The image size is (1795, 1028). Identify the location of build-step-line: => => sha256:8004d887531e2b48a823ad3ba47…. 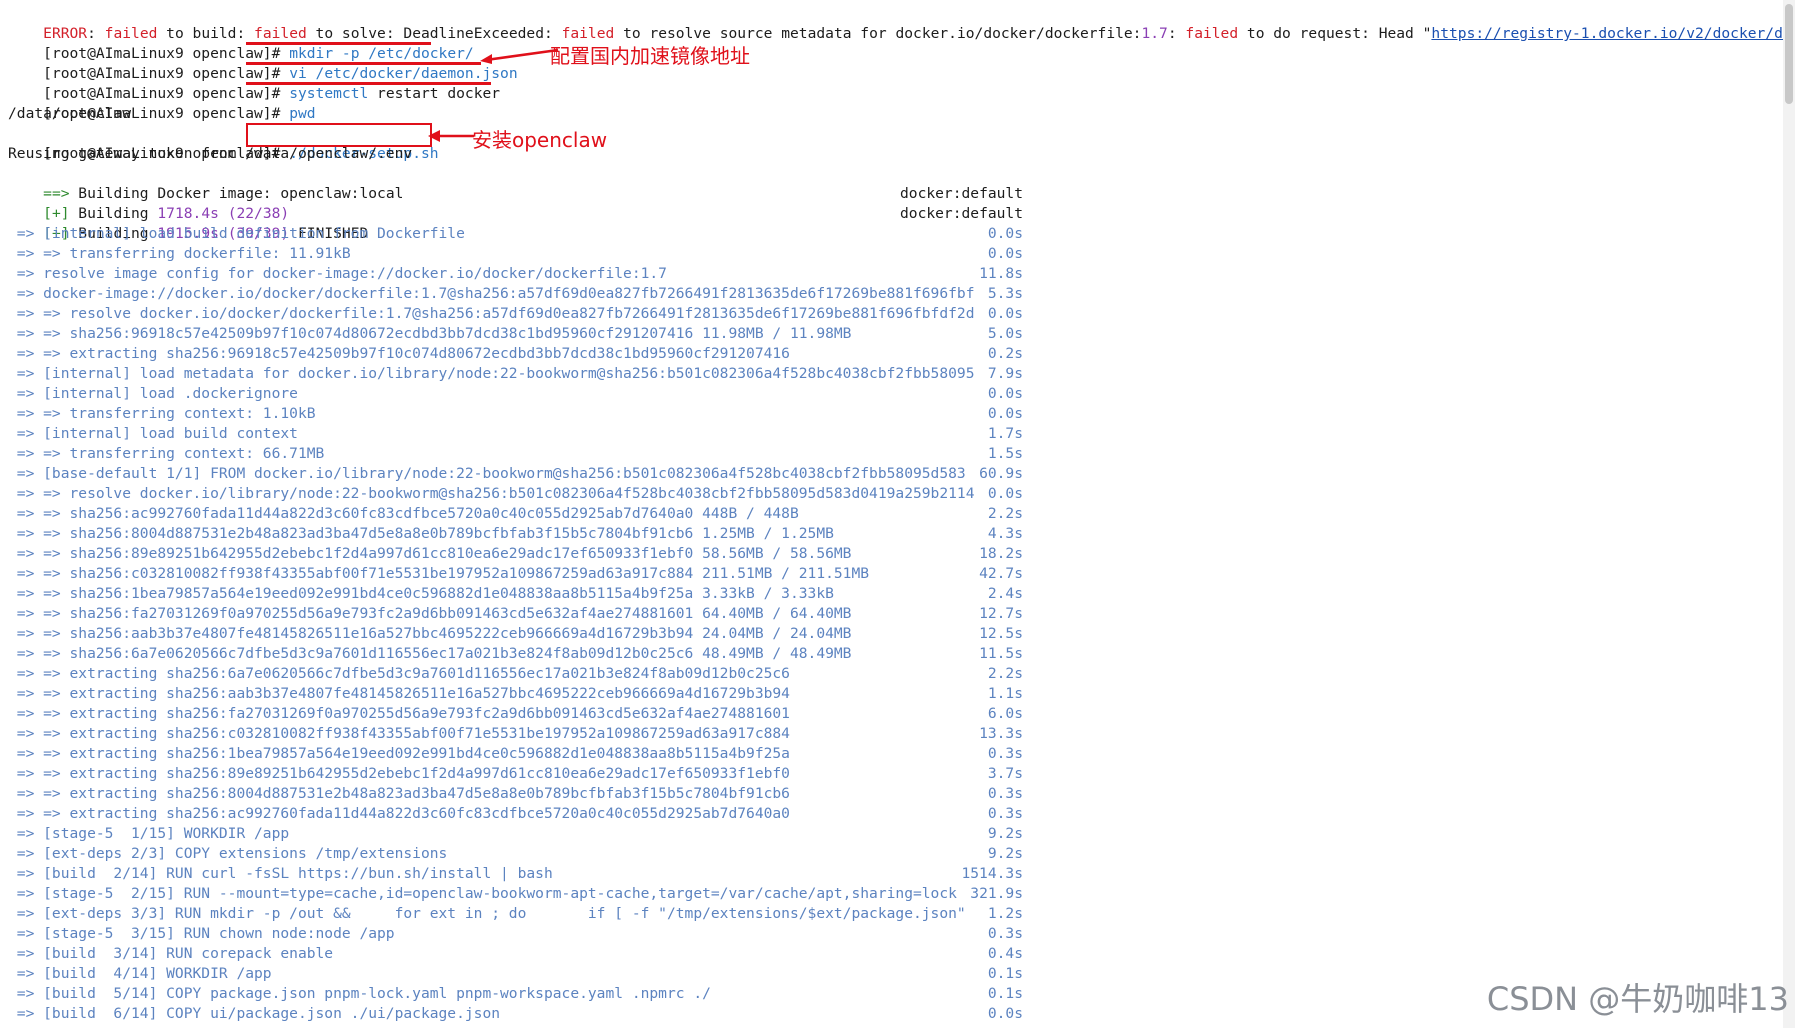
(421, 533).